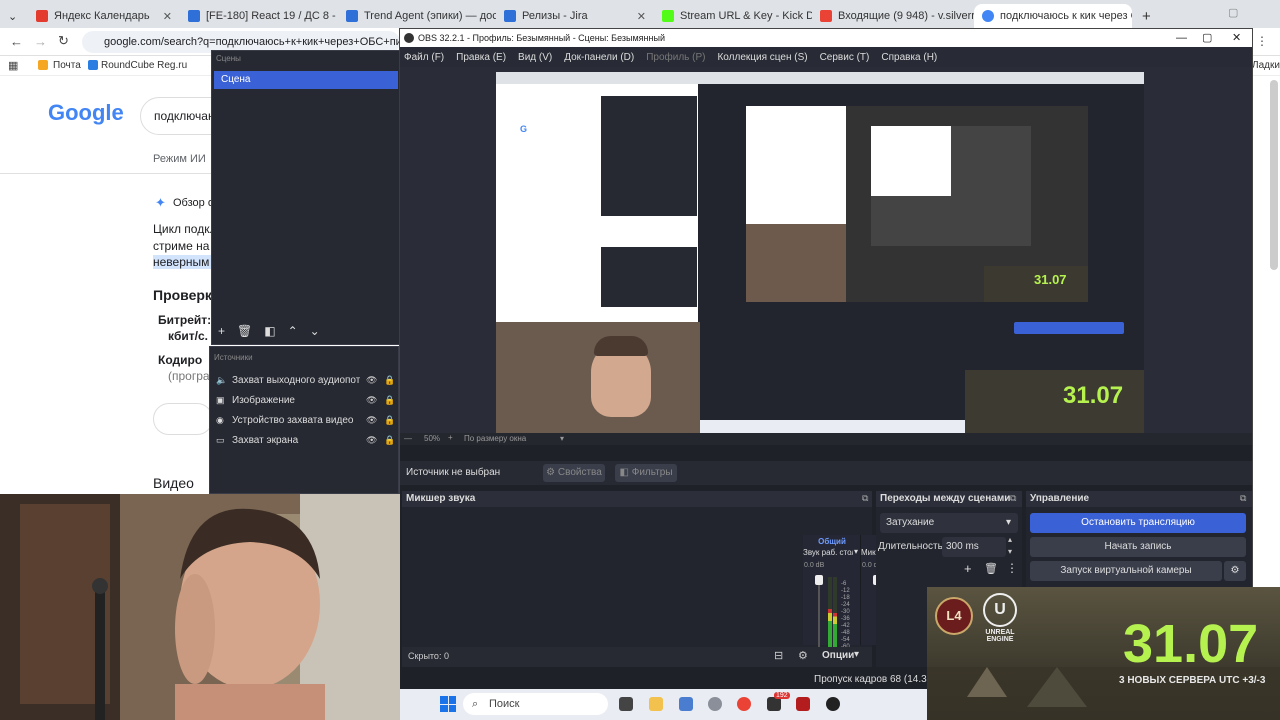  Describe the element at coordinates (179, 159) in the screenshot. I see `ai-mode-tab: Режим ИИ` at that location.